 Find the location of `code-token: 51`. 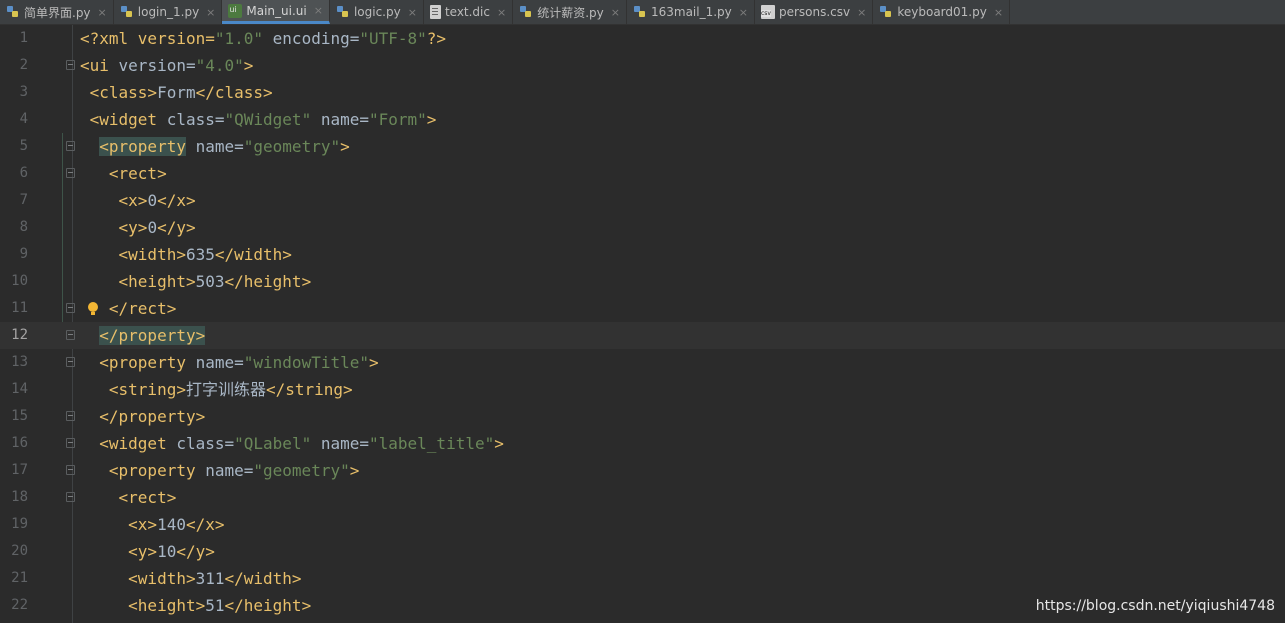

code-token: 51 is located at coordinates (215, 605).